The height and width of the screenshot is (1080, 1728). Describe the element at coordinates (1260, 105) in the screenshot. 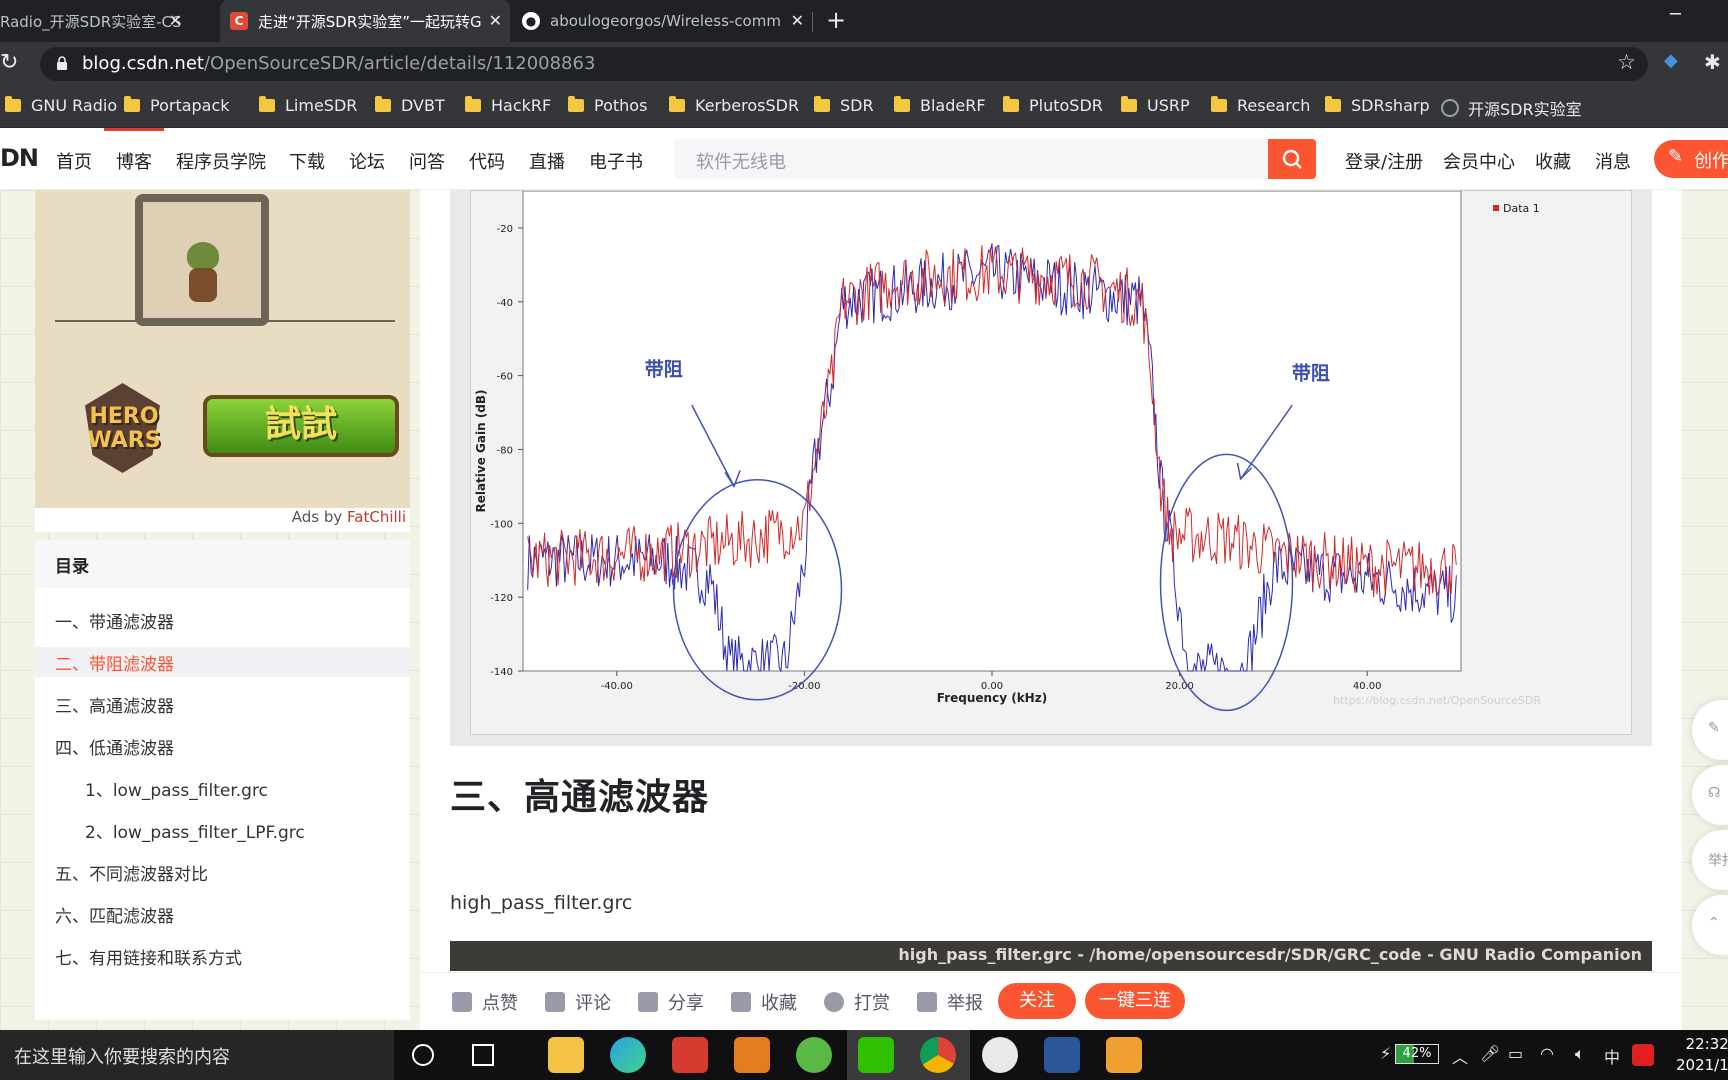

I see `bookmark-research: Research` at that location.